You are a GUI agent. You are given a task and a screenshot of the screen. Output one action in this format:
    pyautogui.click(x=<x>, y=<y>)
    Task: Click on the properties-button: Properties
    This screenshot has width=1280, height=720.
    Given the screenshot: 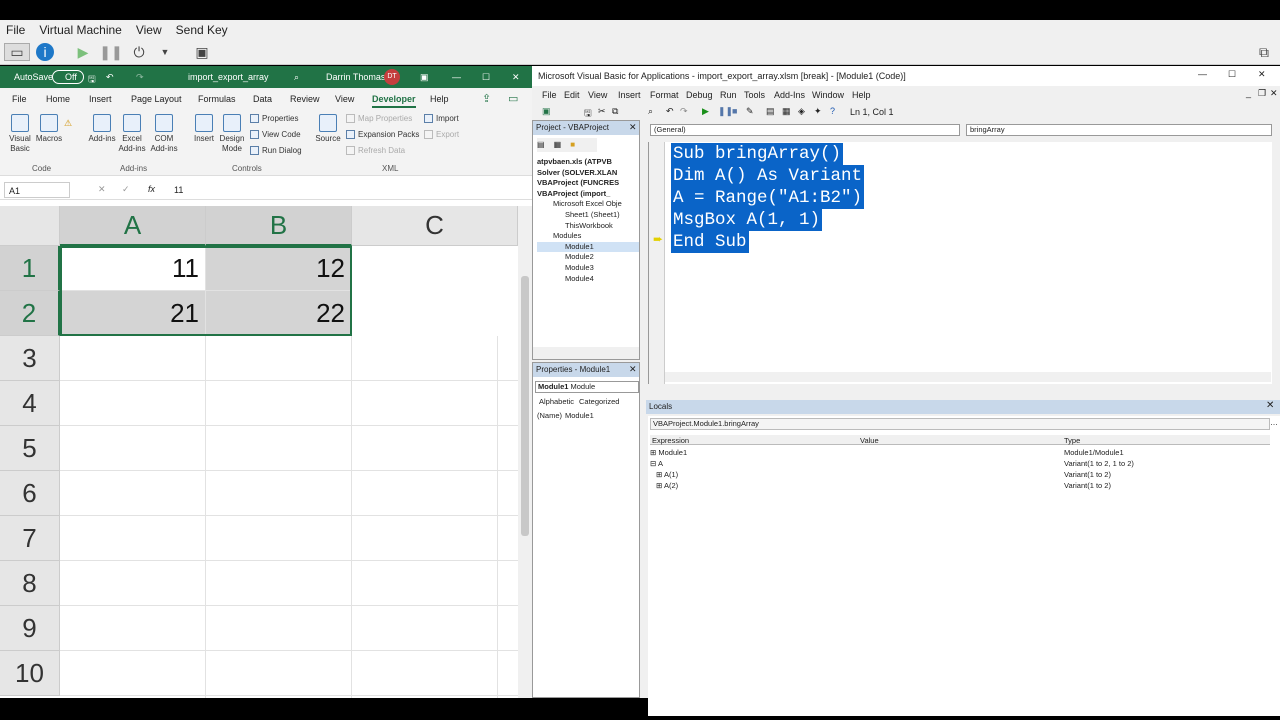 What is the action you would take?
    pyautogui.click(x=274, y=118)
    